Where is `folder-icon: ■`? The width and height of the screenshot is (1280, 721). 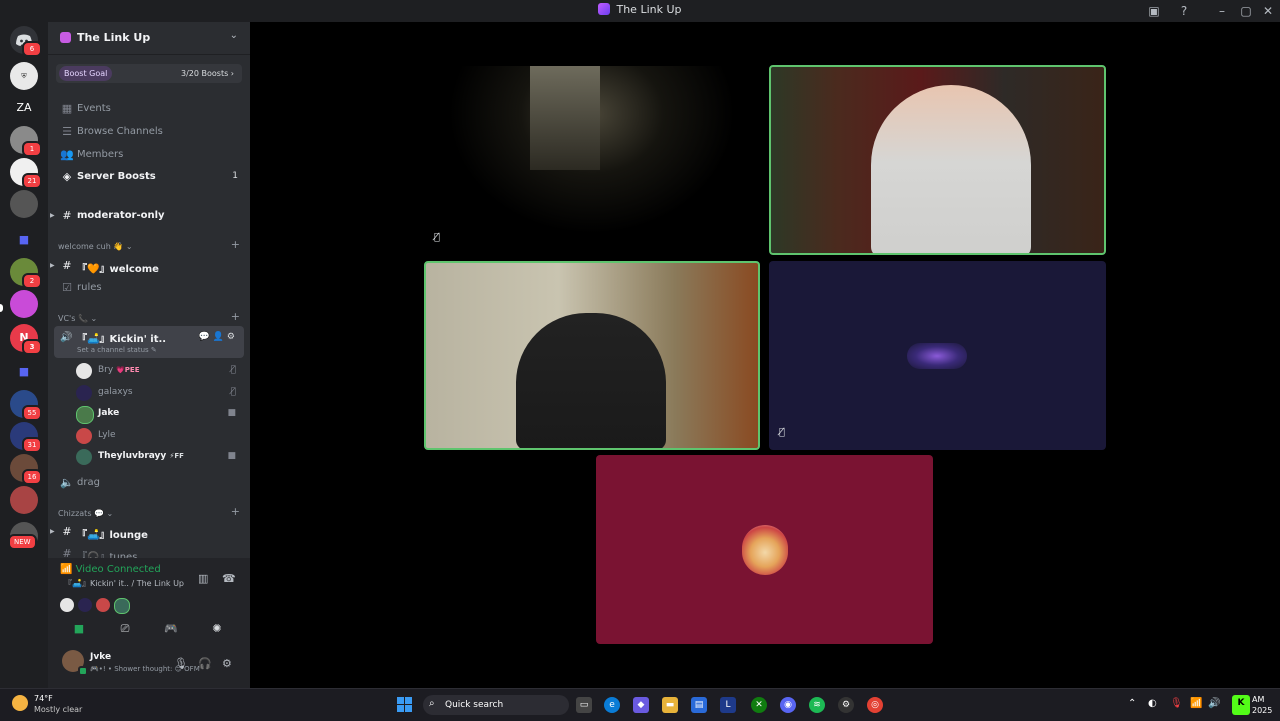 folder-icon: ■ is located at coordinates (24, 240).